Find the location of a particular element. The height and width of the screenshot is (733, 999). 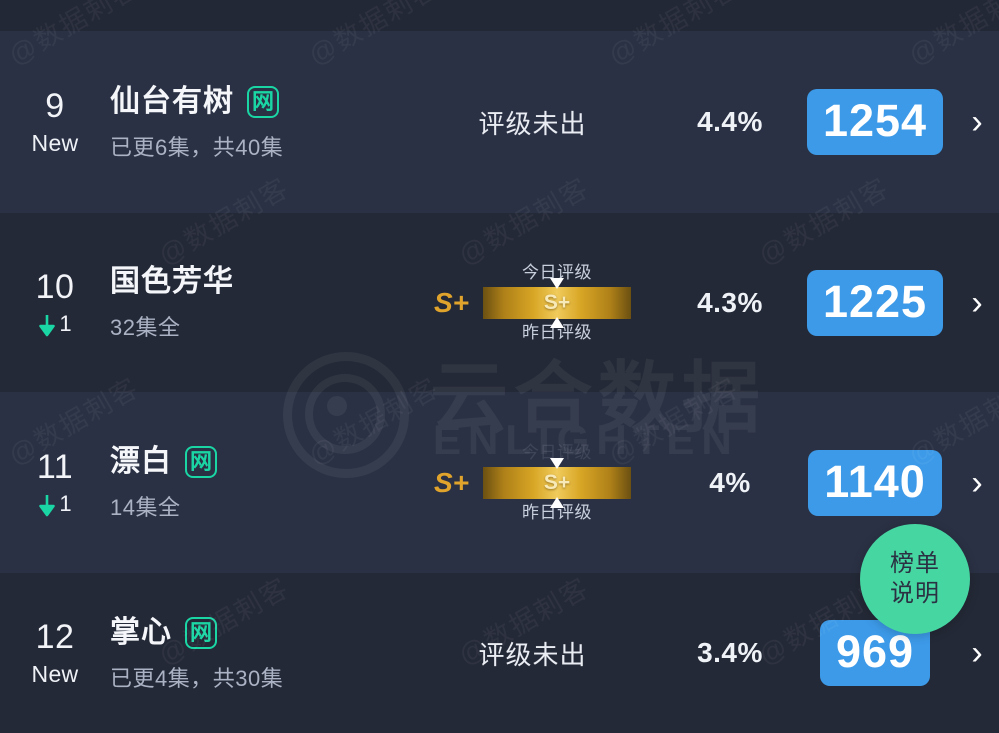

rank-number: 9 is located at coordinates (55, 106).